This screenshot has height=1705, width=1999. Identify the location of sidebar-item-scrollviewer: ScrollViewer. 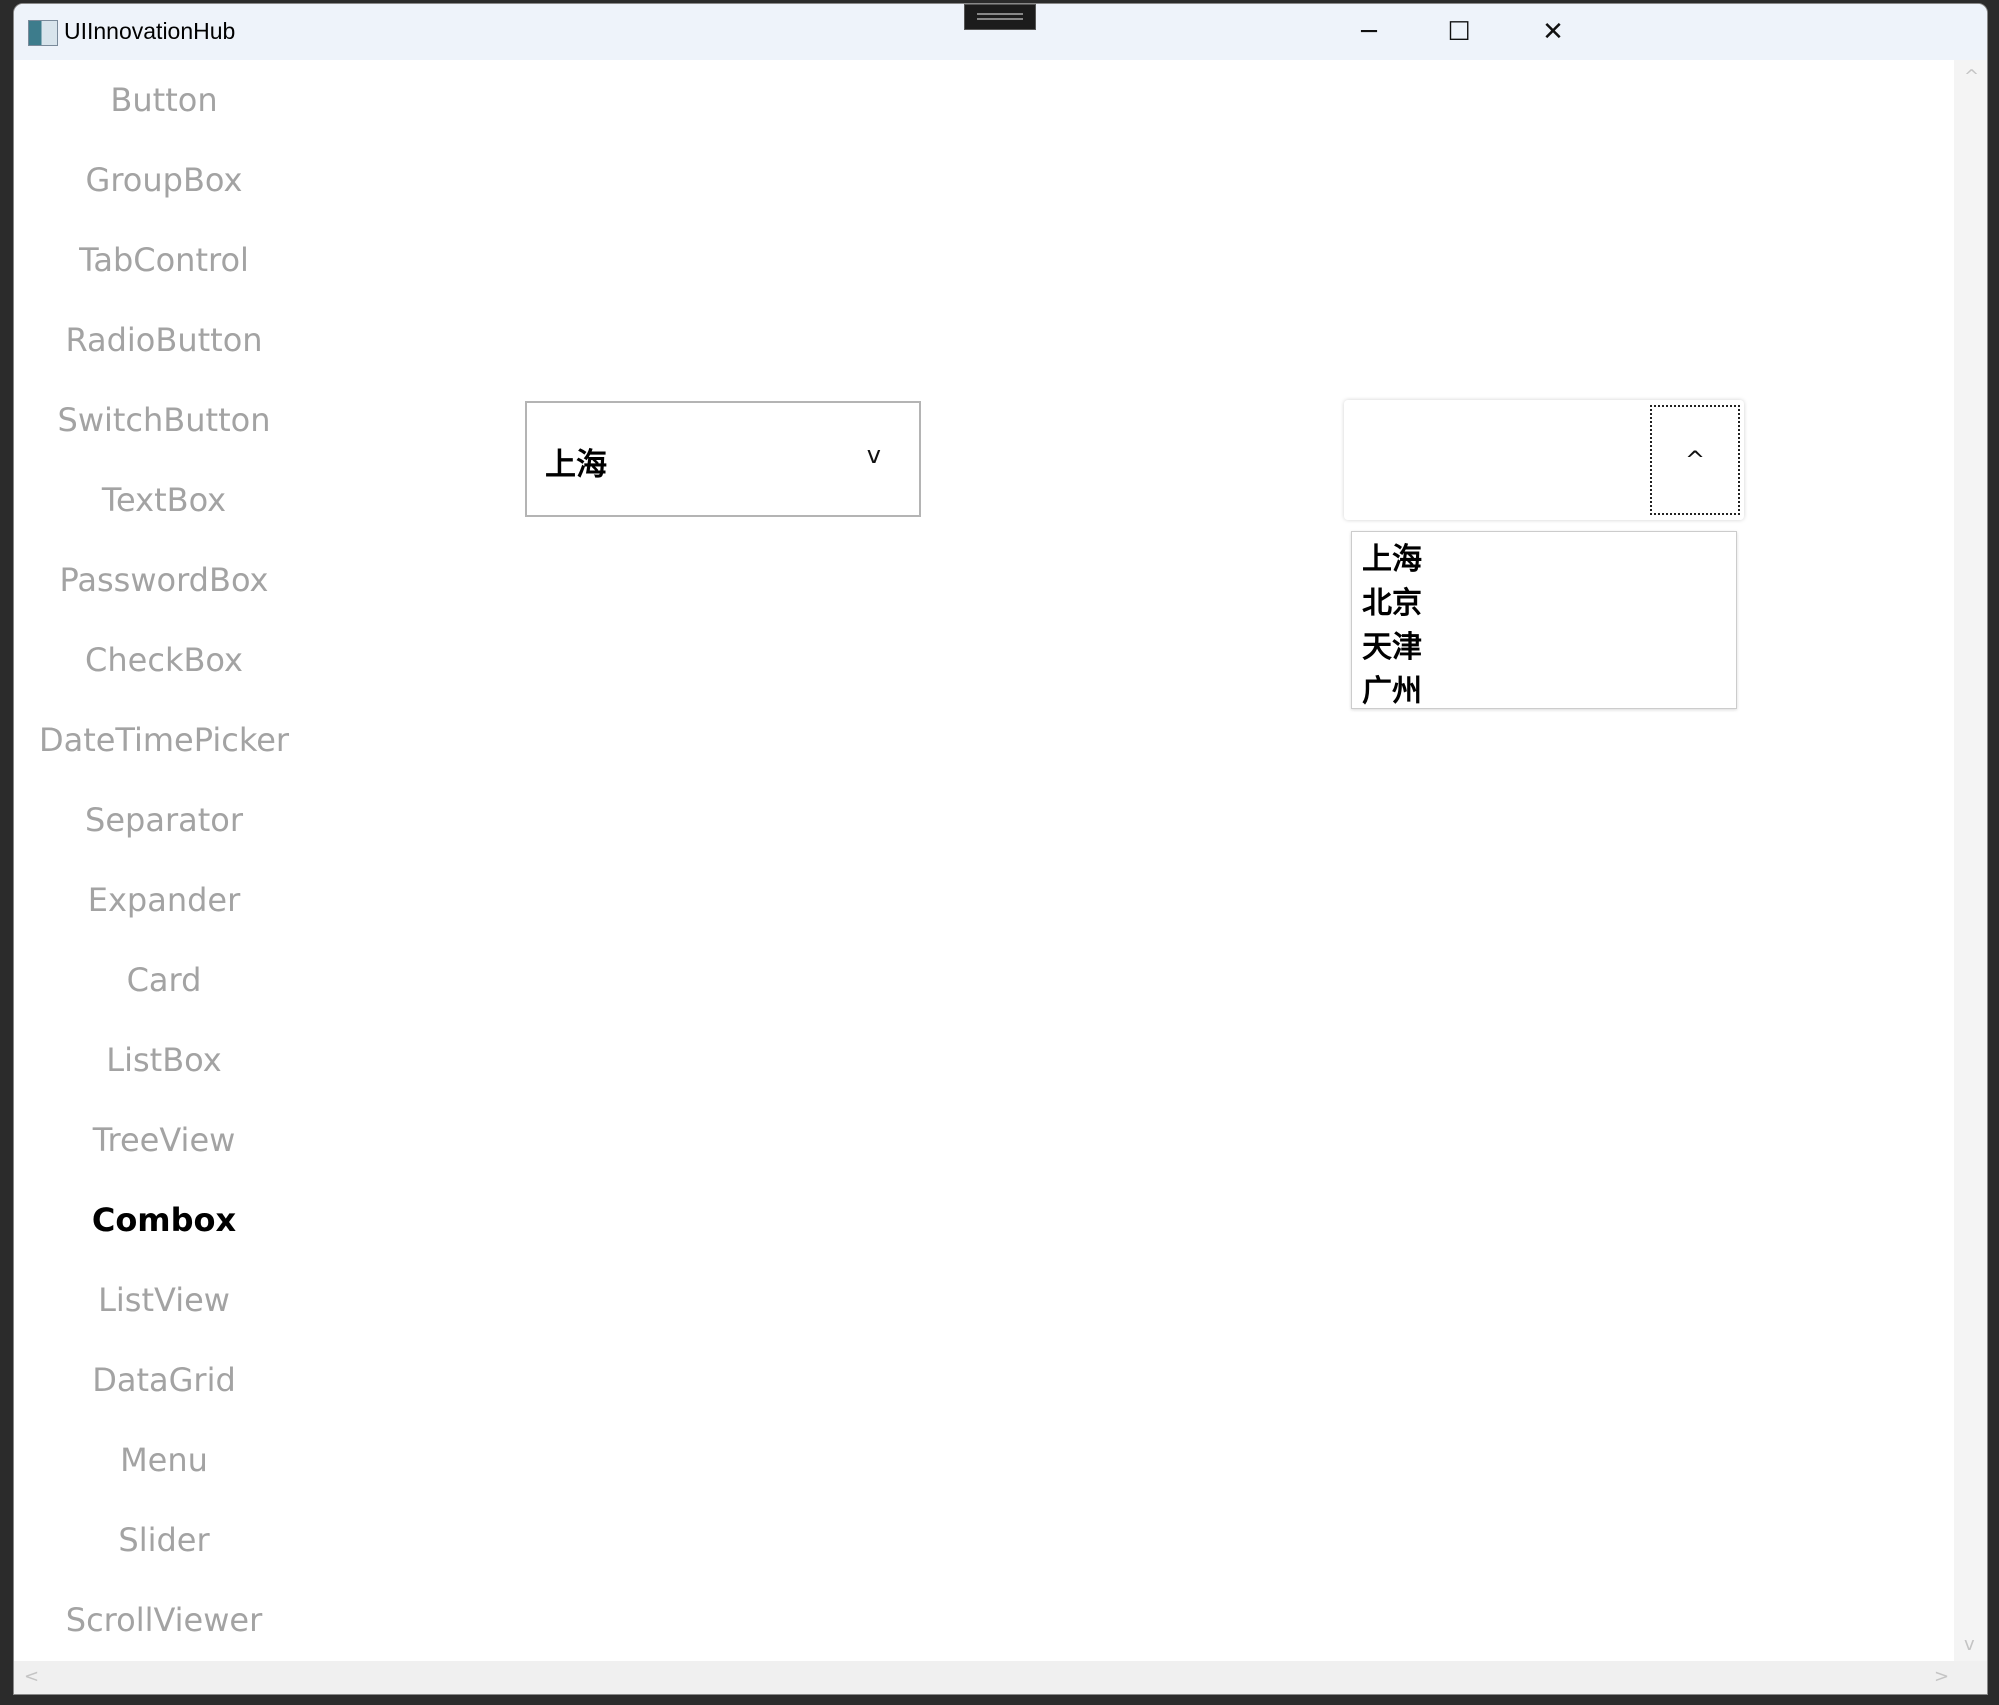
(164, 1620).